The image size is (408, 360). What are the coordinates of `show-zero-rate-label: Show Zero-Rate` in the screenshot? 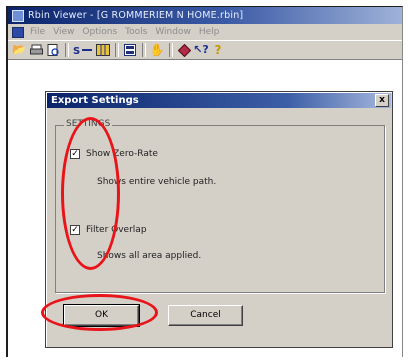 It's located at (122, 154).